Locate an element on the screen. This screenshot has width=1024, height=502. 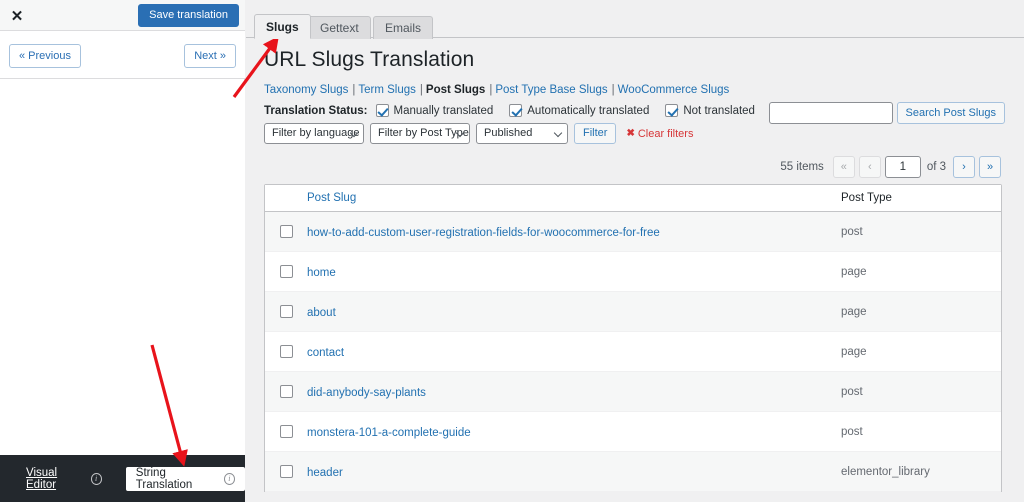
post-slug-link: header is located at coordinates (325, 473).